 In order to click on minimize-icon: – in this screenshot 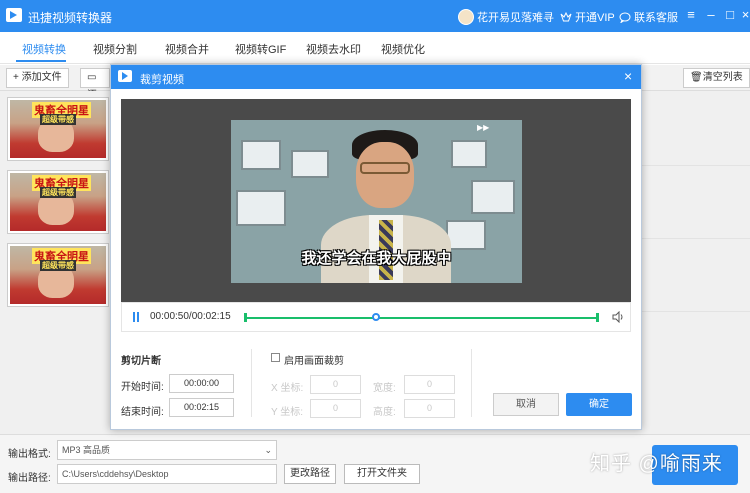, I will do `click(711, 15)`.